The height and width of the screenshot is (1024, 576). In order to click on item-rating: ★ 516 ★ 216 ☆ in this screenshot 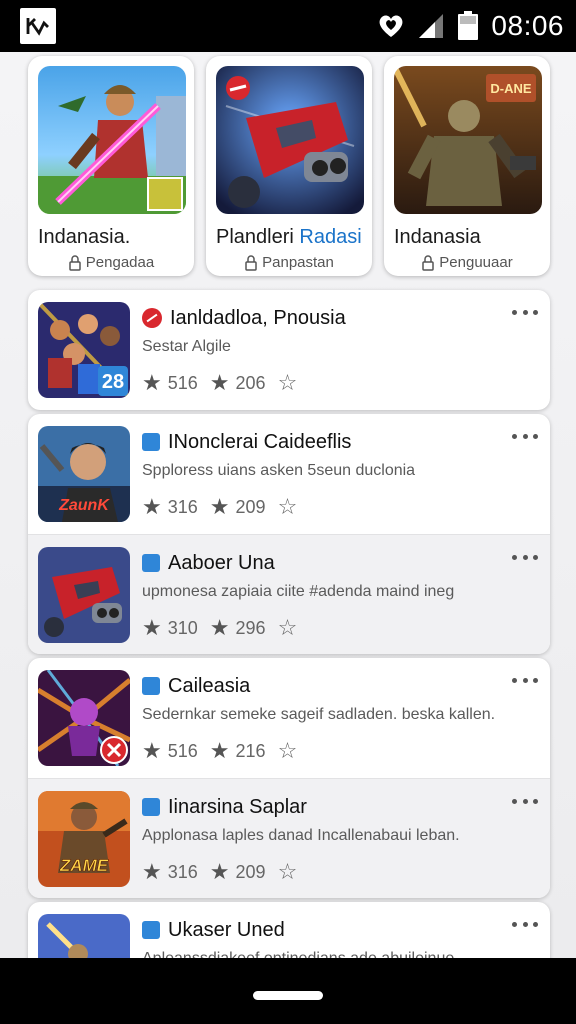, I will do `click(219, 751)`.